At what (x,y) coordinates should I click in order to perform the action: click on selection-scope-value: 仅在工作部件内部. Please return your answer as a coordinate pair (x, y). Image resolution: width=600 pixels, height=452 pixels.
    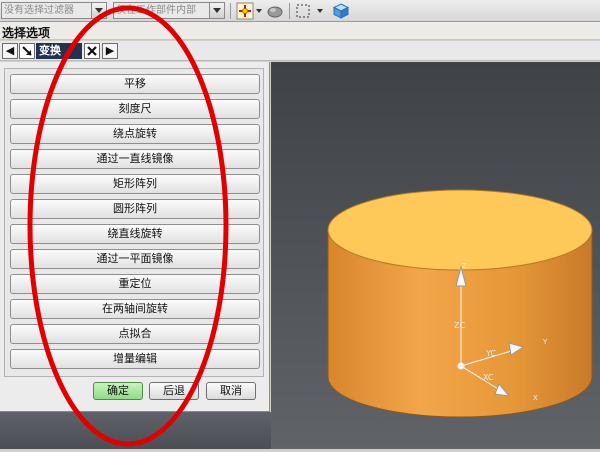
    Looking at the image, I should click on (156, 10).